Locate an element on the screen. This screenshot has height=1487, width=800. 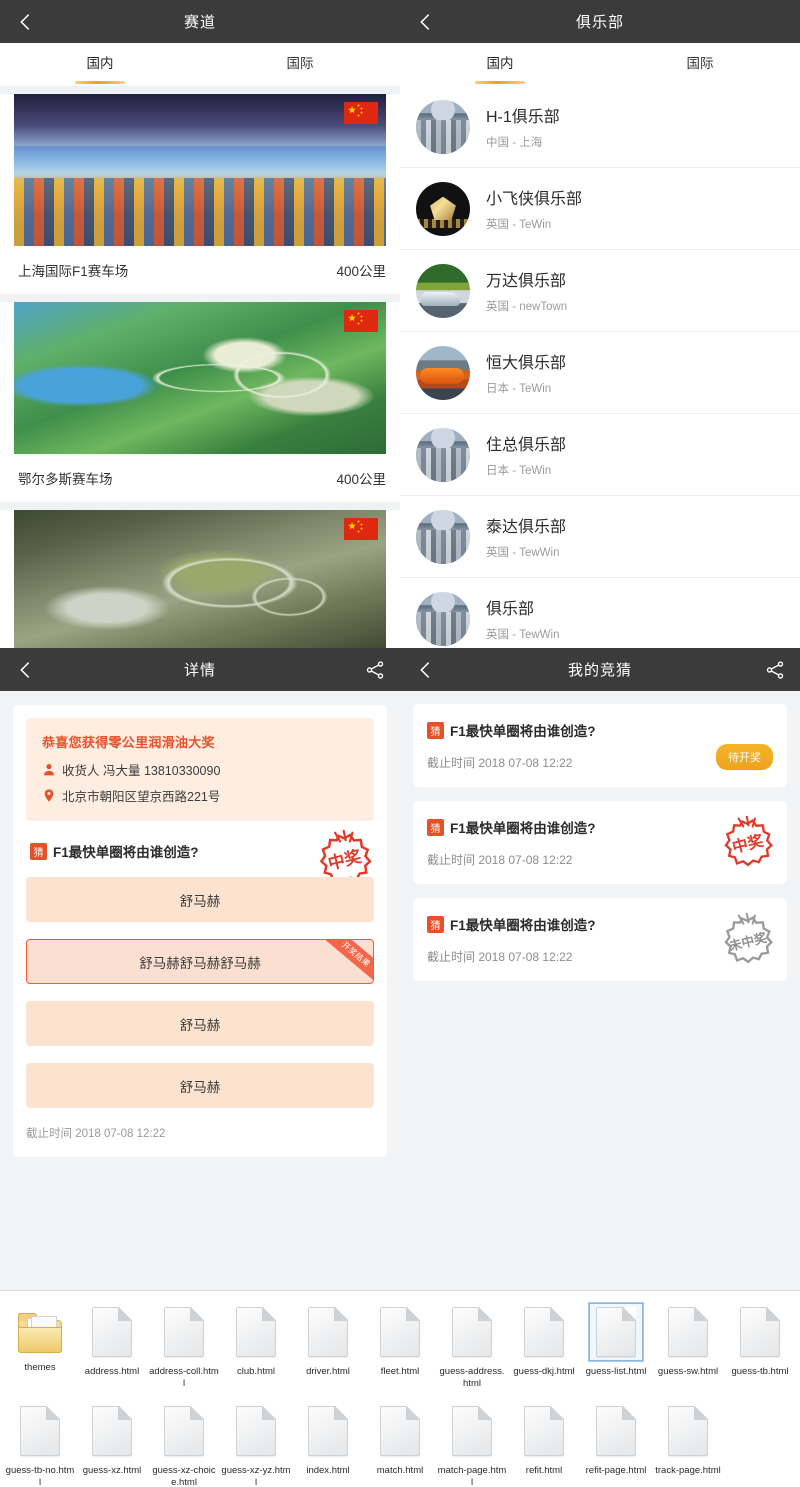
file-item: guess-tb-no.html is located at coordinates (40, 1441).